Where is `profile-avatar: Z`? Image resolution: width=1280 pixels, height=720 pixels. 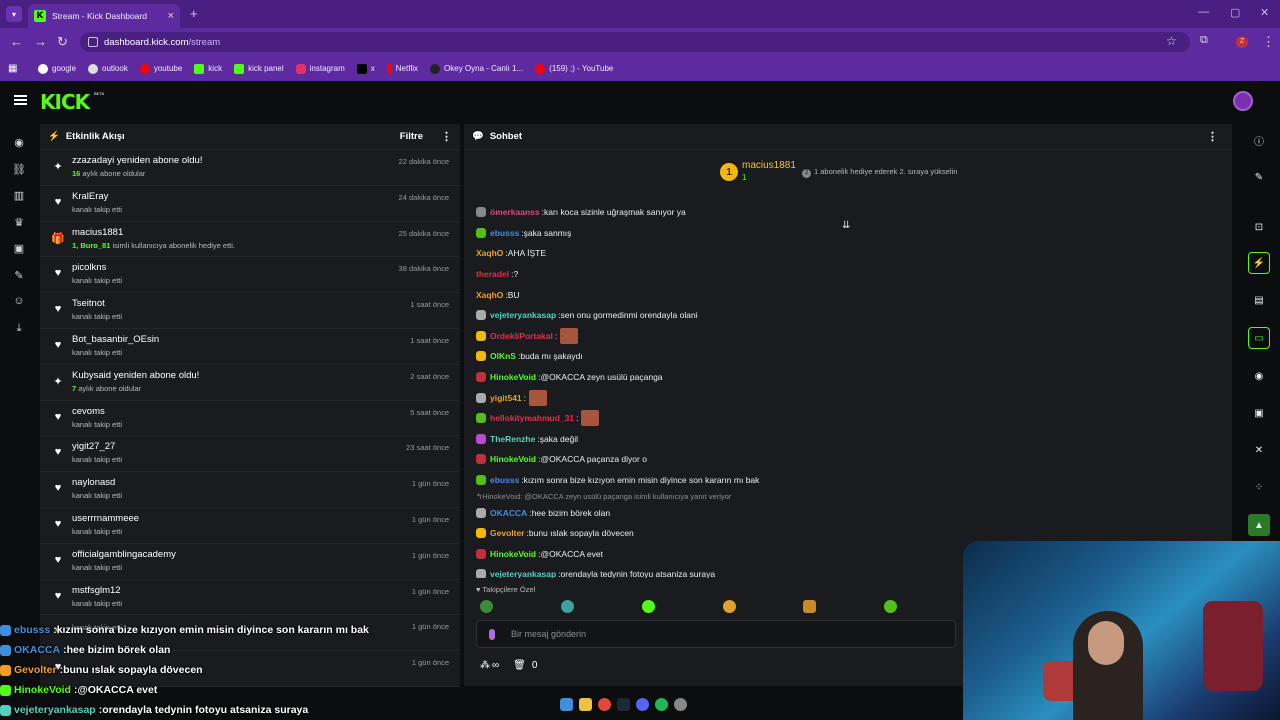
profile-avatar: Z is located at coordinates (1242, 42).